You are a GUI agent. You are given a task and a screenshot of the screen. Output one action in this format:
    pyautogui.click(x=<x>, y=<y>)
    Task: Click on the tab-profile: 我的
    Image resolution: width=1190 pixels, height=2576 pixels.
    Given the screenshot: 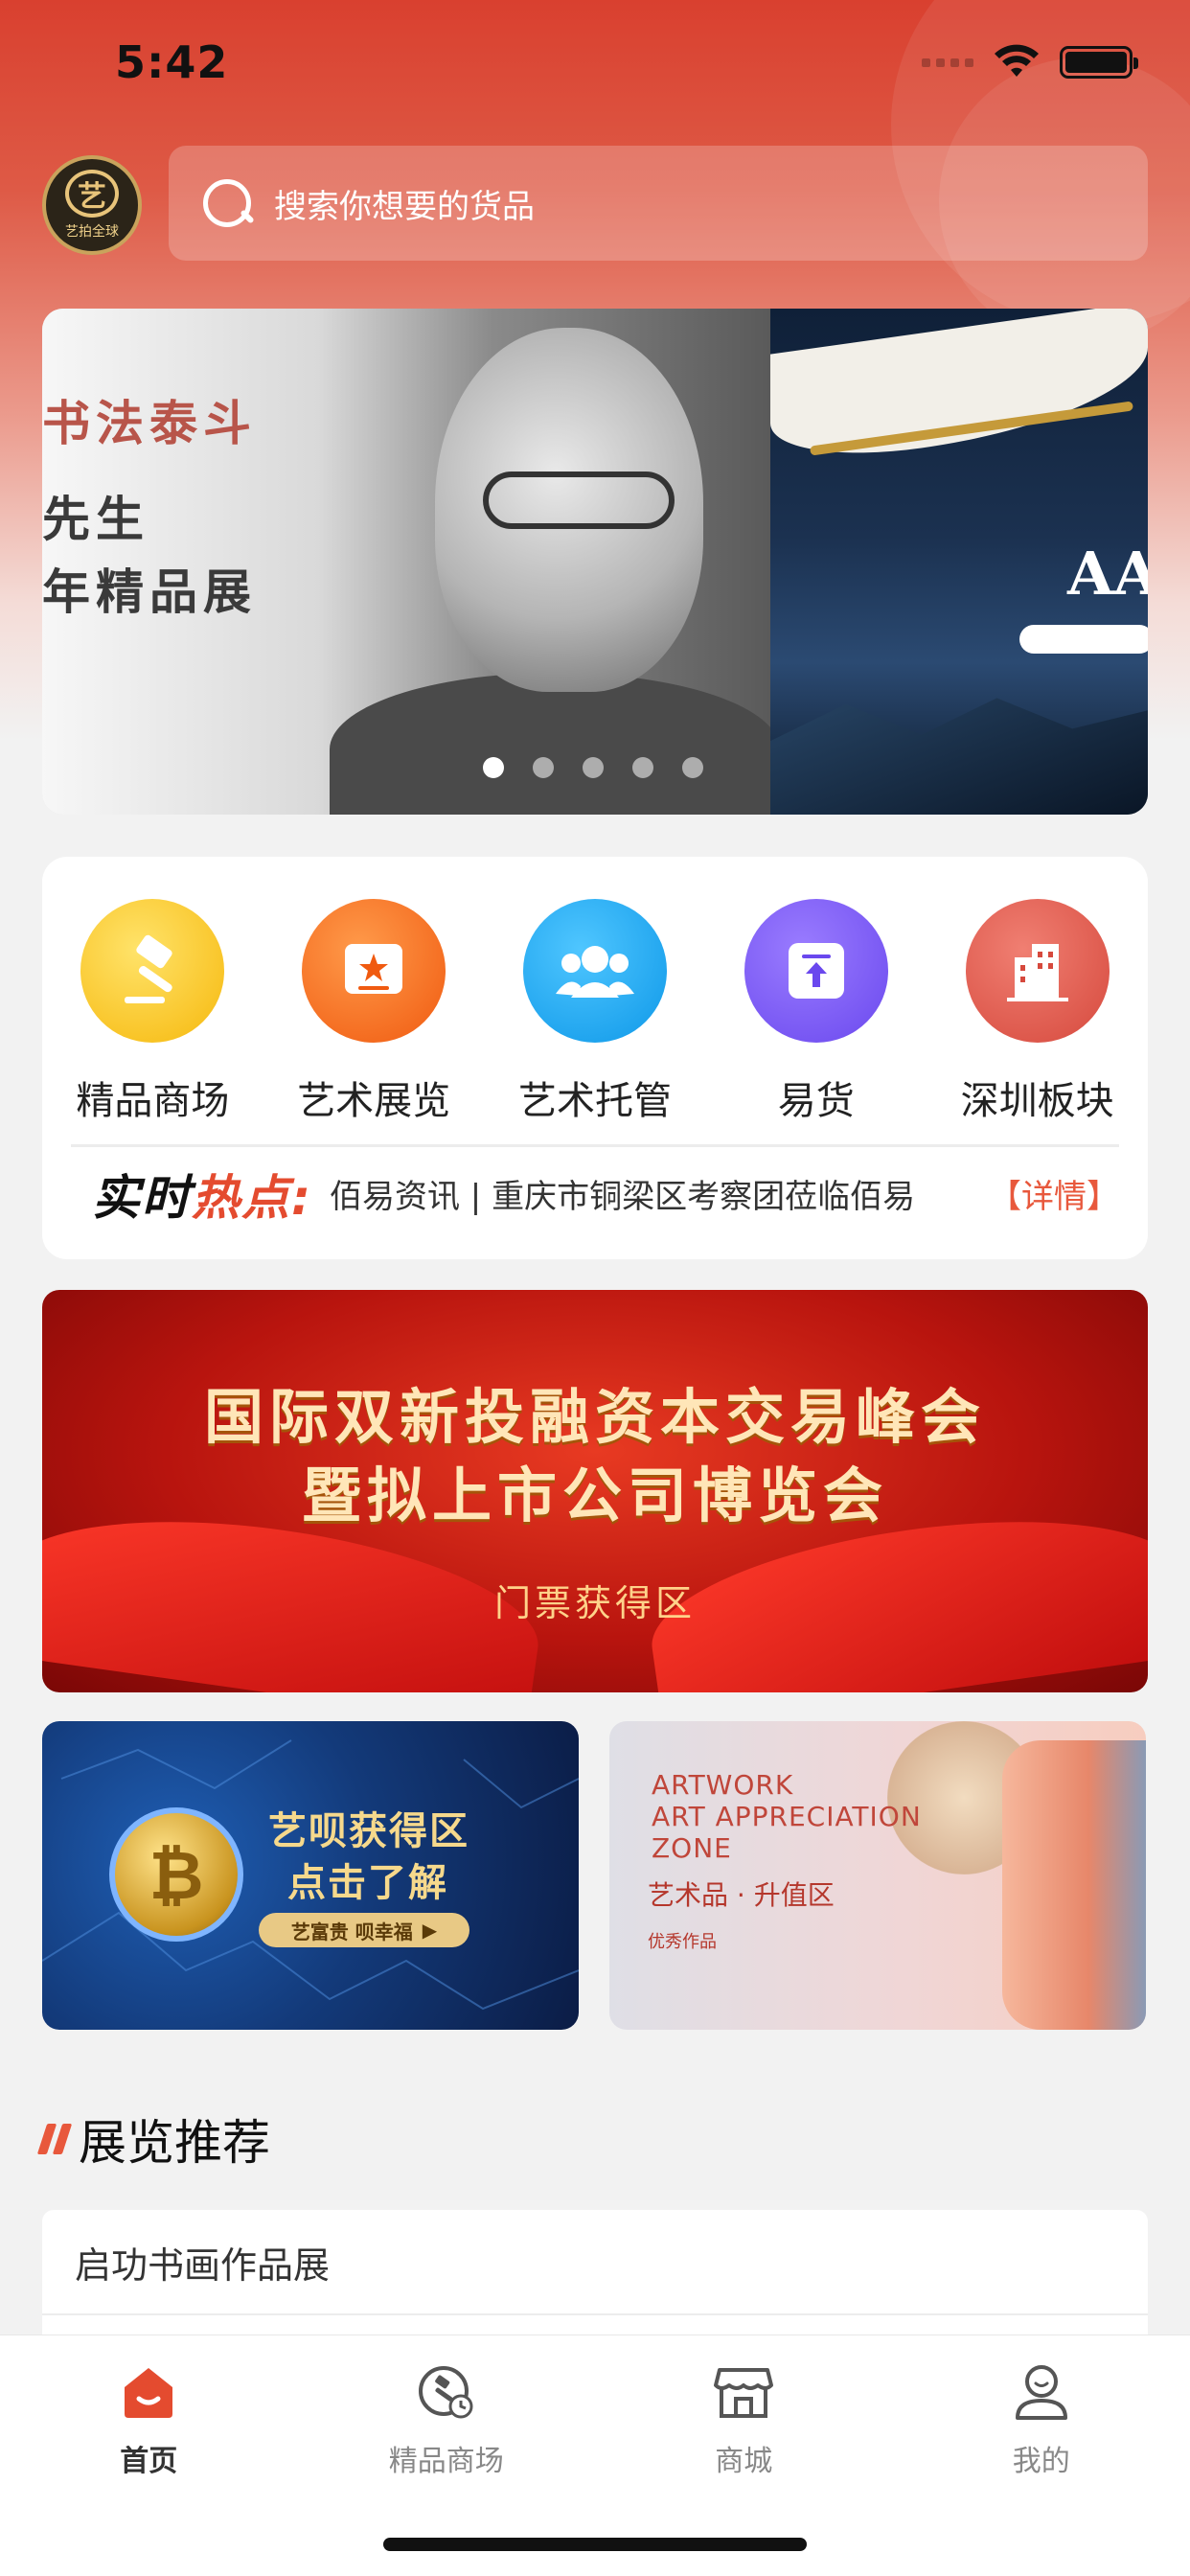 What is the action you would take?
    pyautogui.click(x=1041, y=2419)
    